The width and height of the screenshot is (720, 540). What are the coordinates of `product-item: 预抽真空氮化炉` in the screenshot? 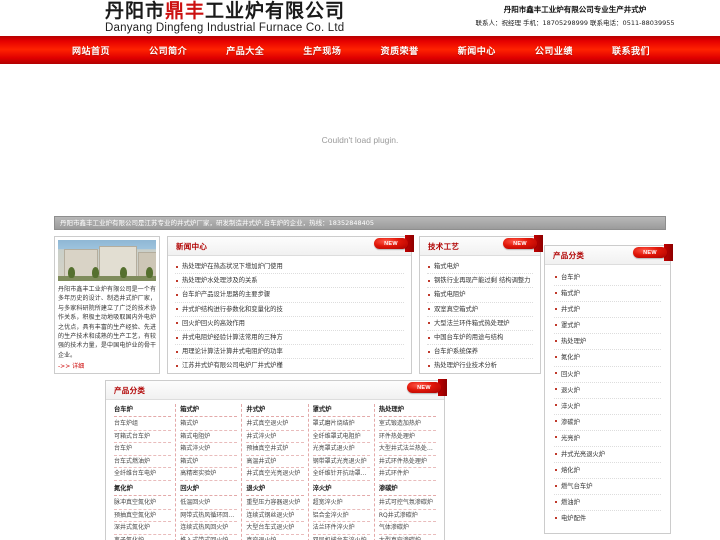 It's located at (143, 516).